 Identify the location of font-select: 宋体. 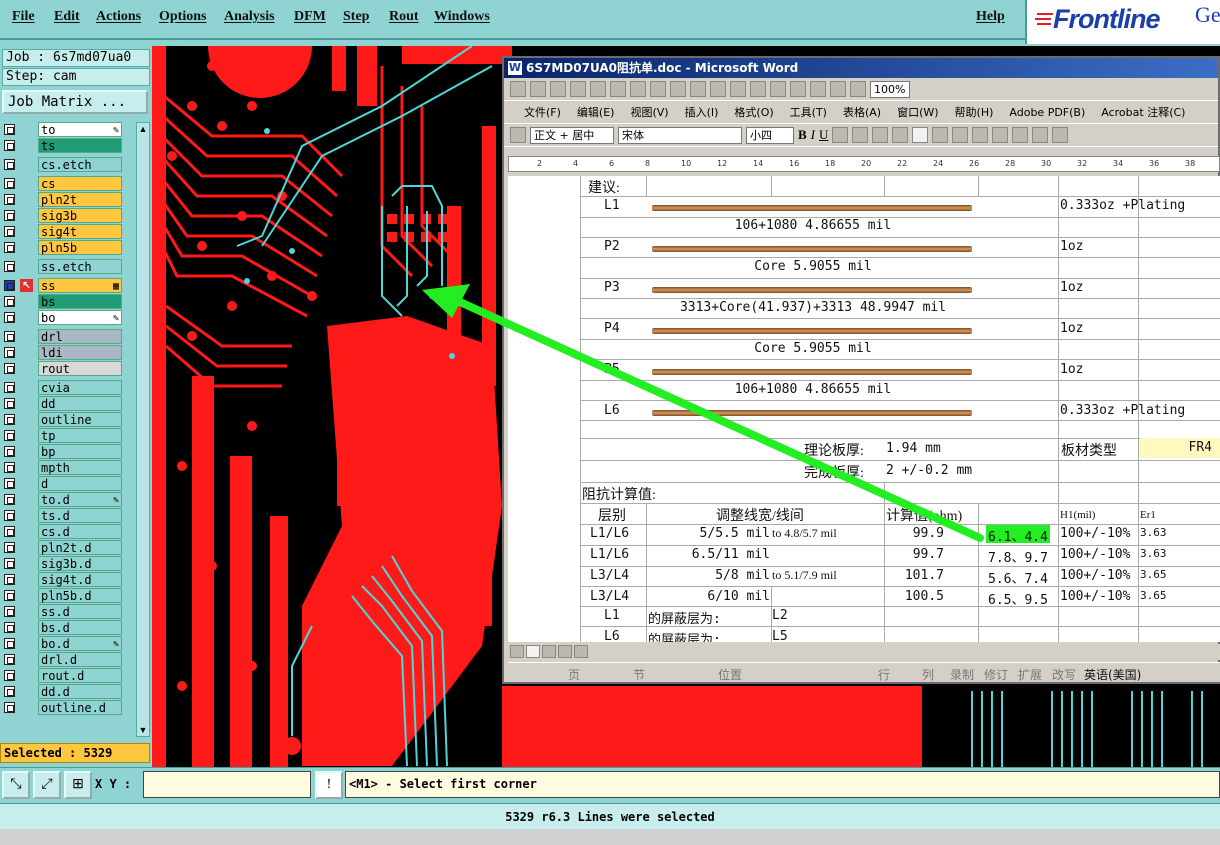
(680, 135).